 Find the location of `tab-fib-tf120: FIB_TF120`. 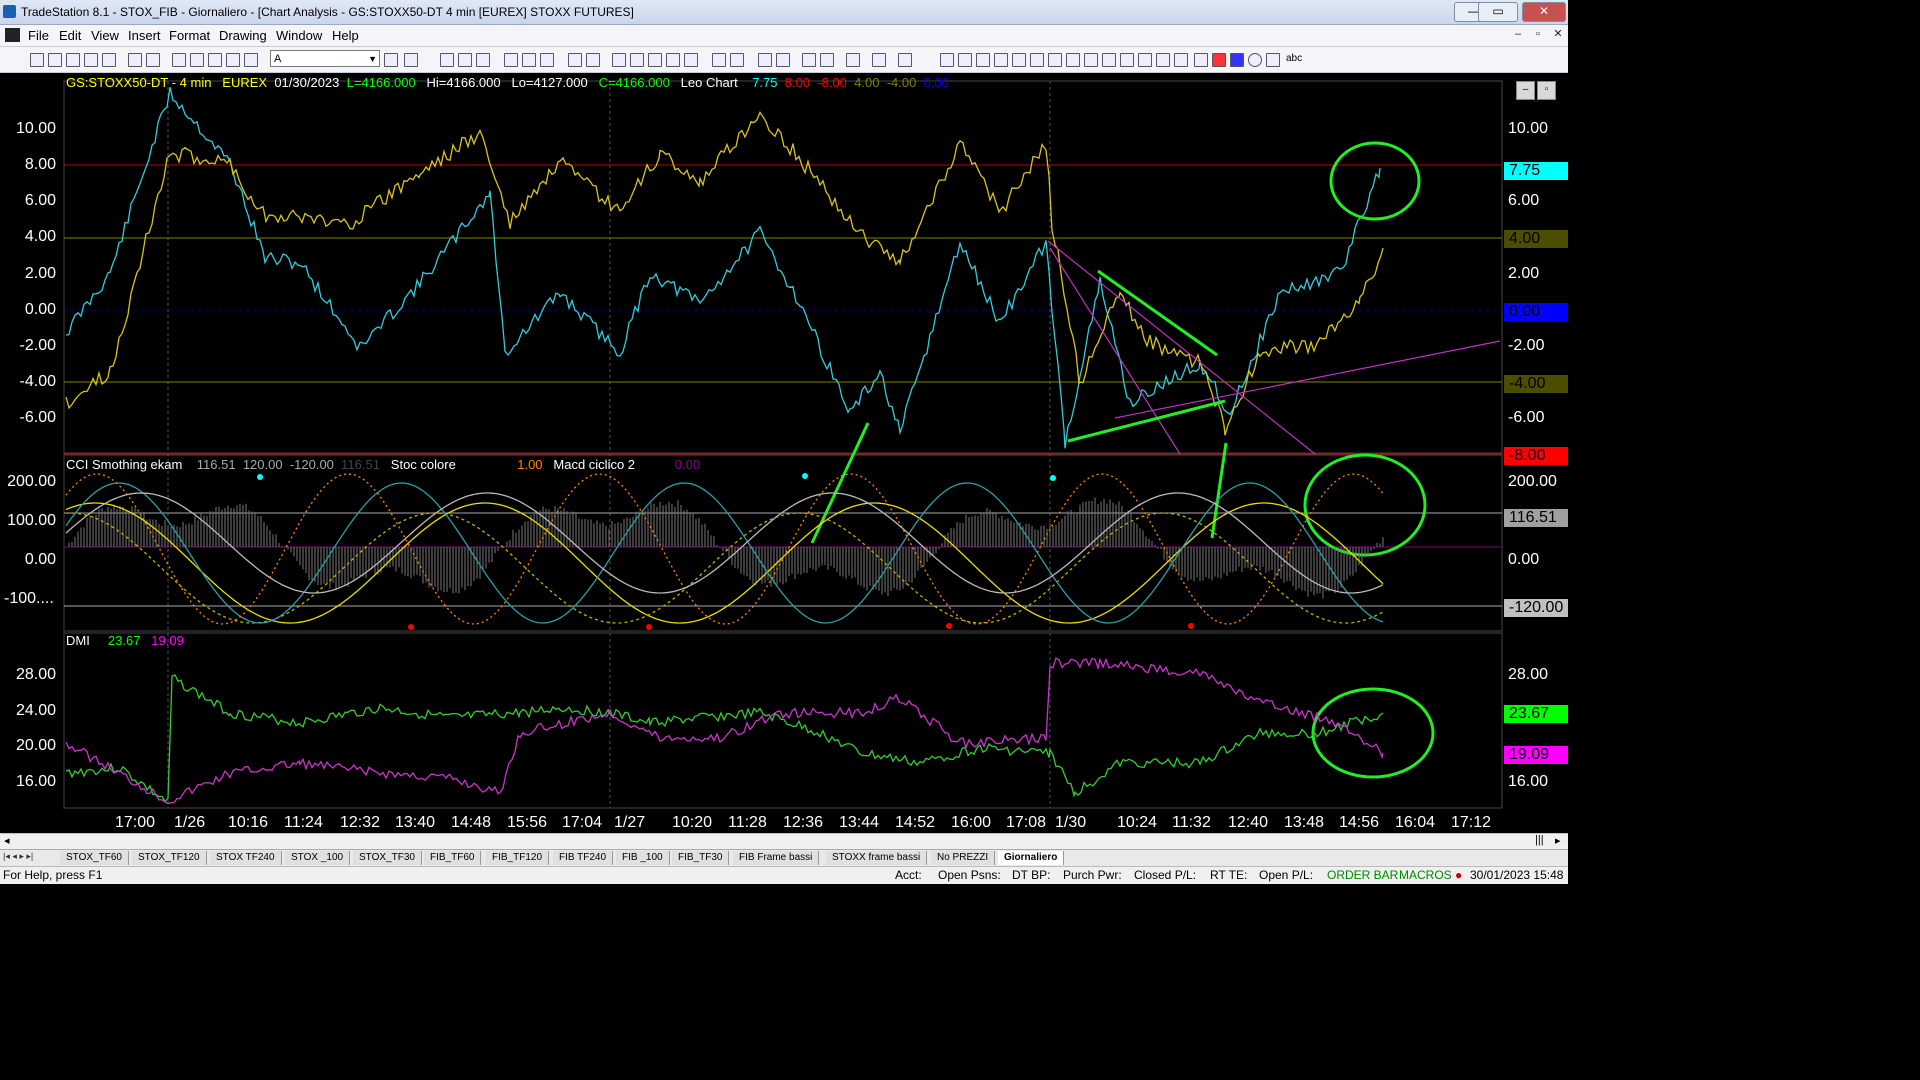

tab-fib-tf120: FIB_TF120 is located at coordinates (518, 858).